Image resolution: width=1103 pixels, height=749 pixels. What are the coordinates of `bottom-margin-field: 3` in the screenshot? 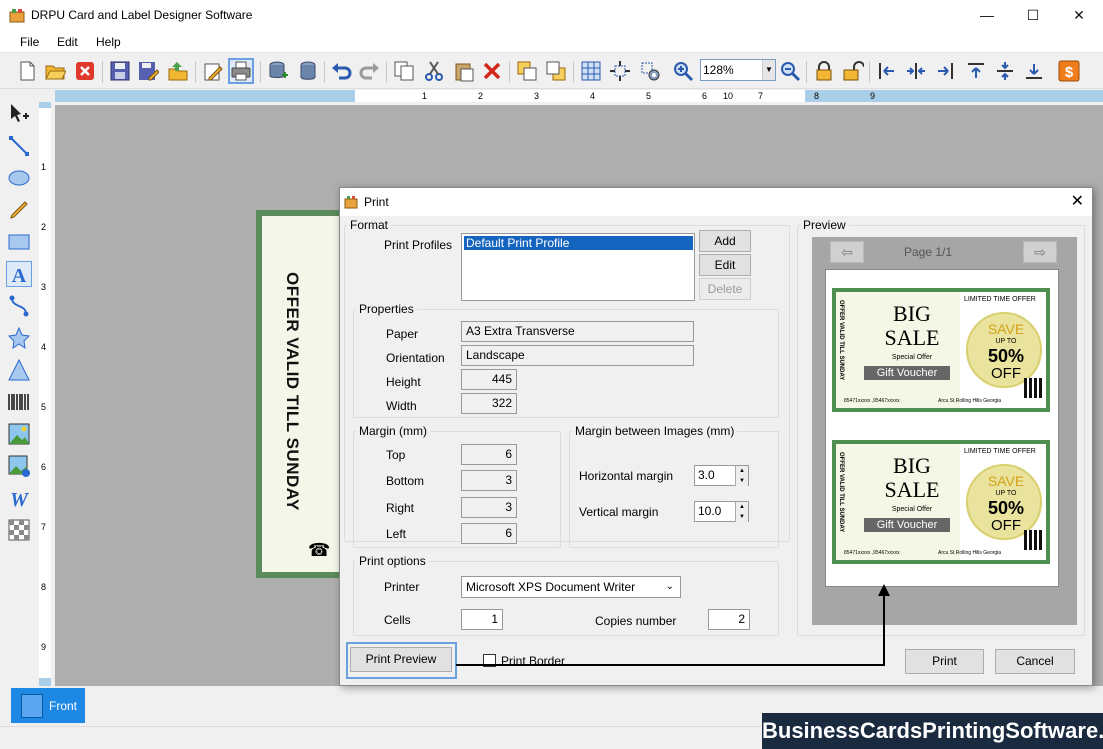 It's located at (489, 480).